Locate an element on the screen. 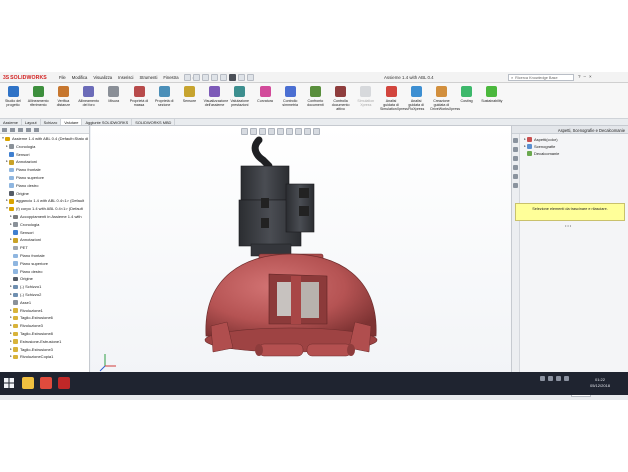 The image size is (628, 472). menu-item: Strumenti is located at coordinates (148, 77).